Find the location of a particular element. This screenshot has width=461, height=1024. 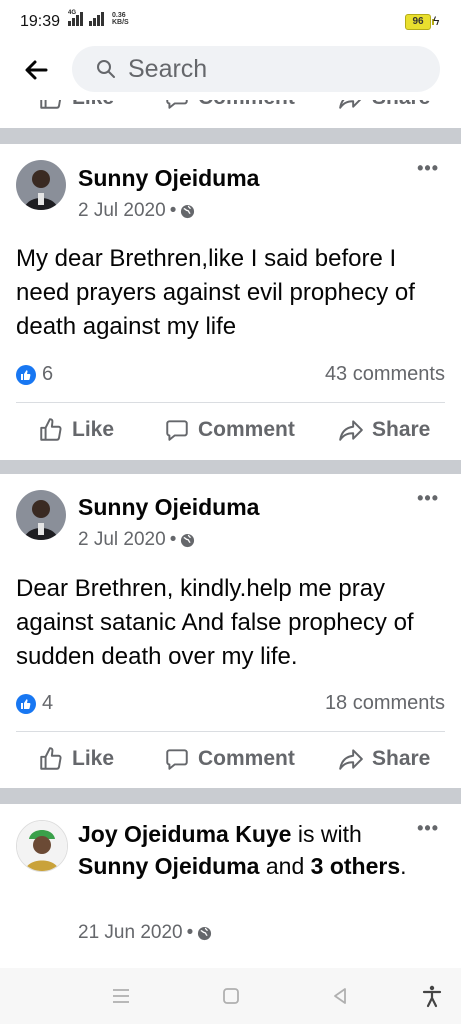

post-meta: 21 Jun 2020 • is located at coordinates (145, 933).